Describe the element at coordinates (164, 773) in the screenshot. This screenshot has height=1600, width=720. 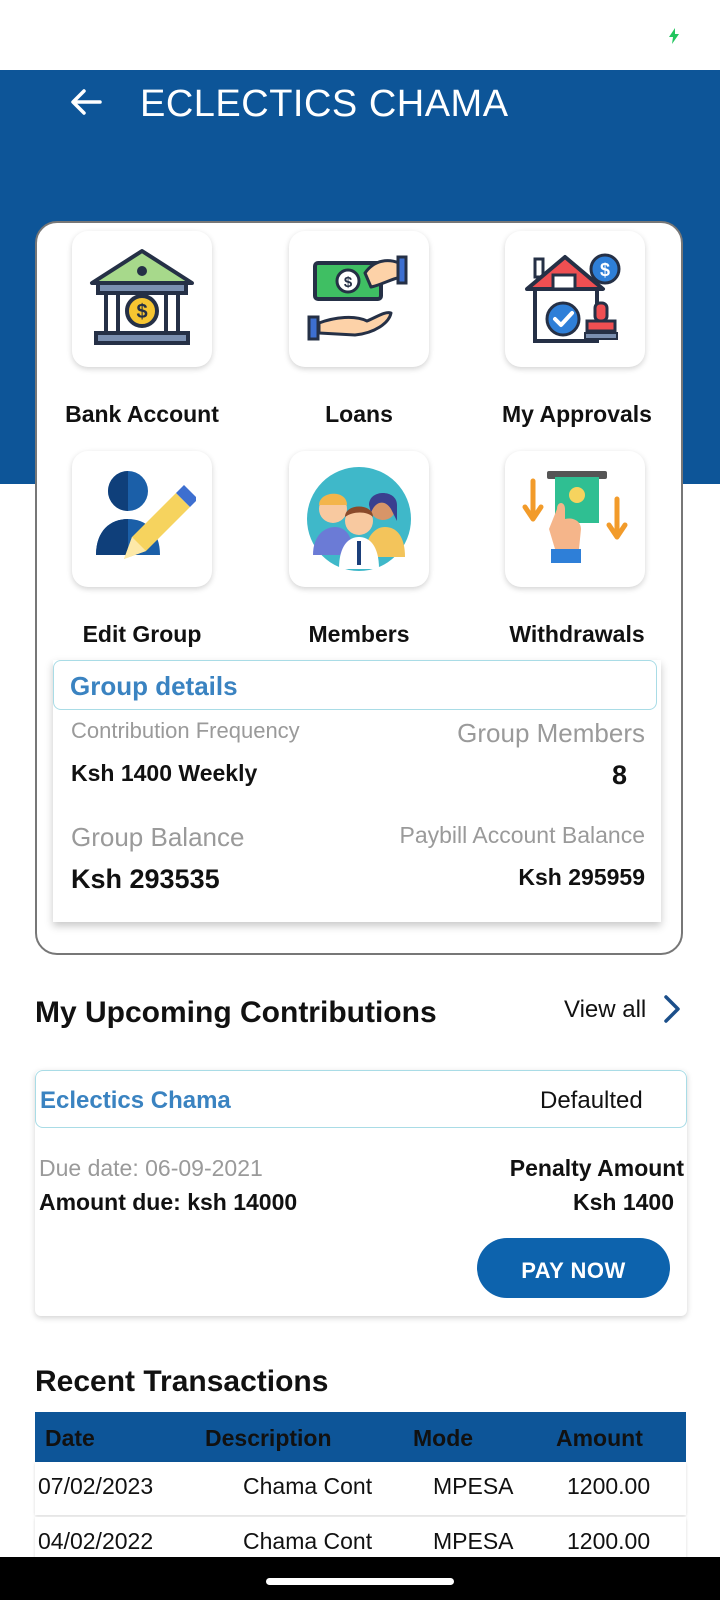
I see `contribution-frequency-value: Ksh 1400 Weekly` at that location.